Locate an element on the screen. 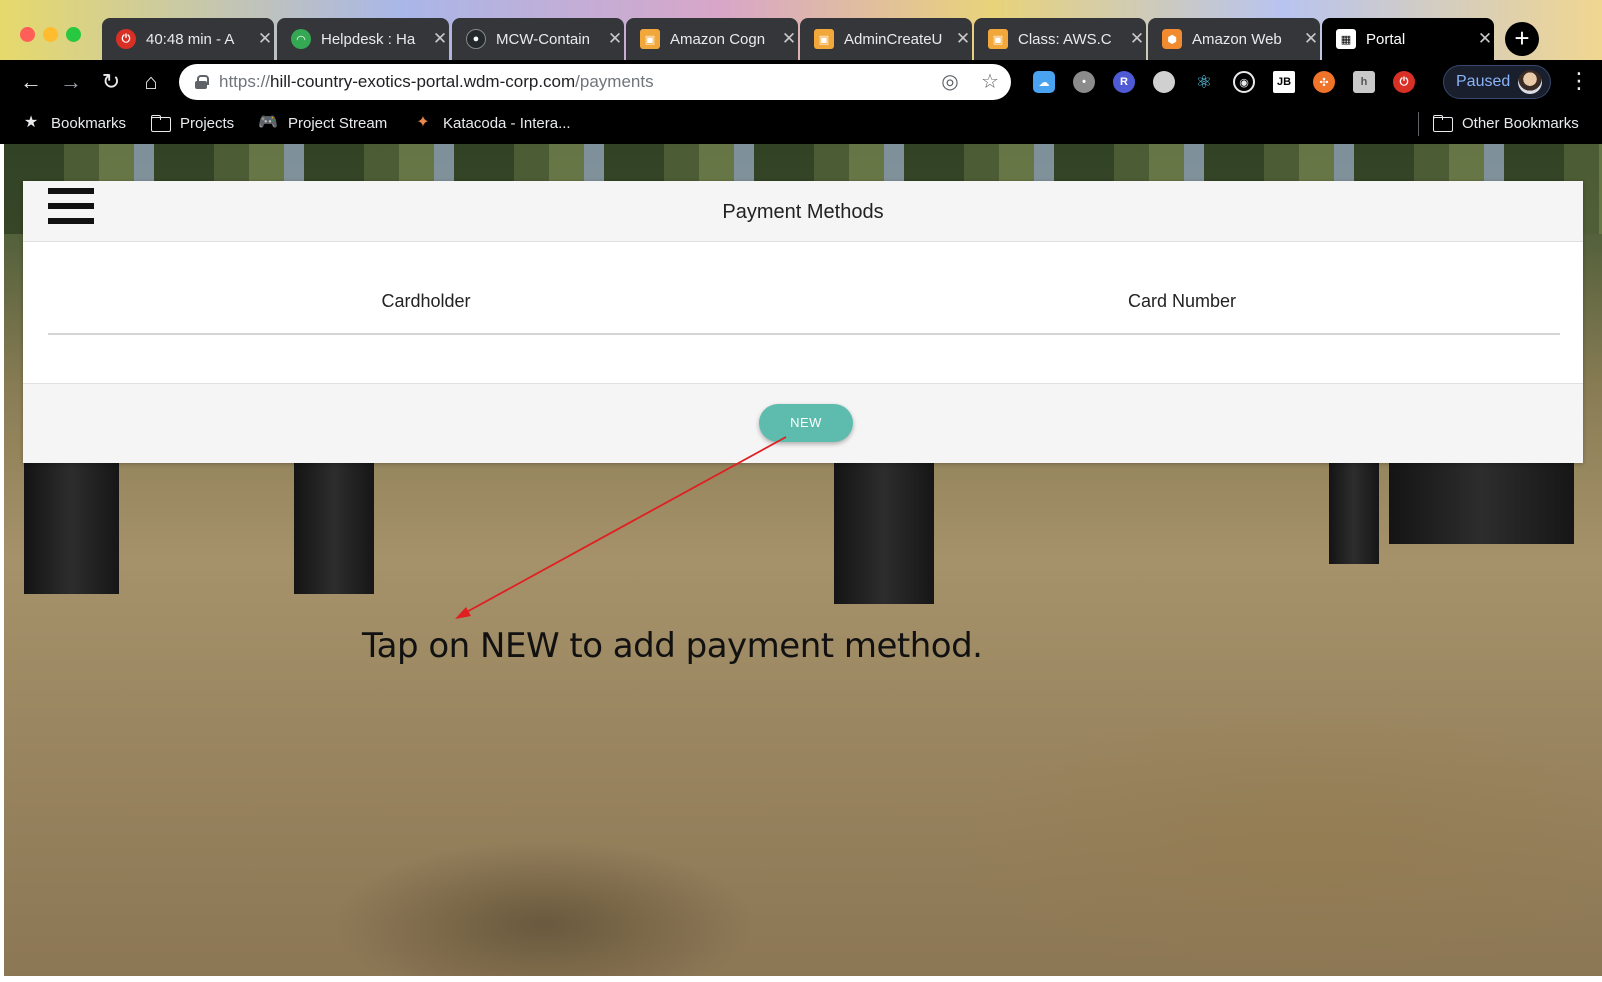 The height and width of the screenshot is (982, 1602). column-header-cardholder: Cardholder is located at coordinates (426, 301).